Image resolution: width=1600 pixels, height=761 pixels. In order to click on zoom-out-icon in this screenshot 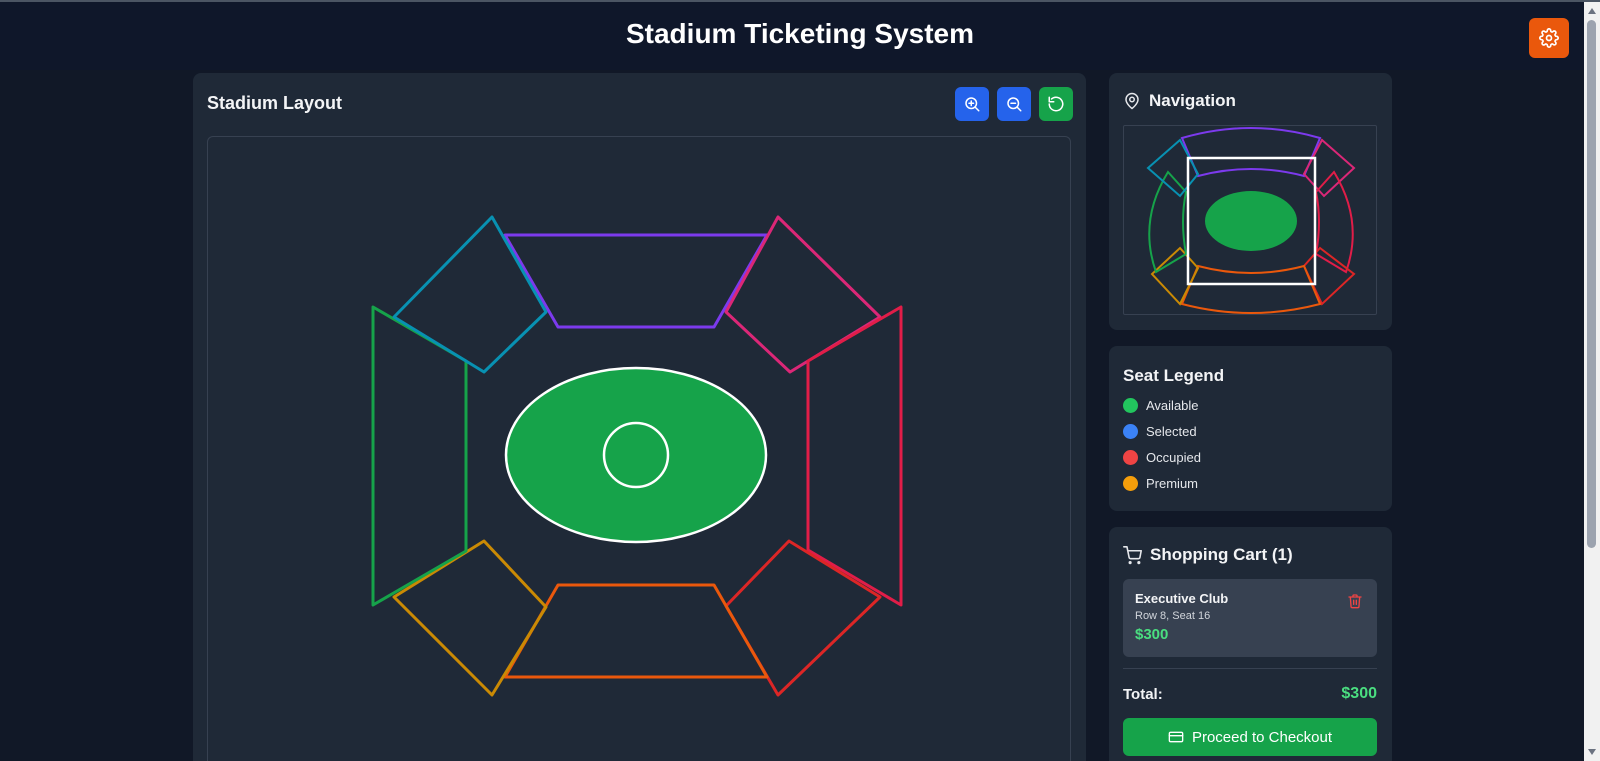, I will do `click(1014, 104)`.